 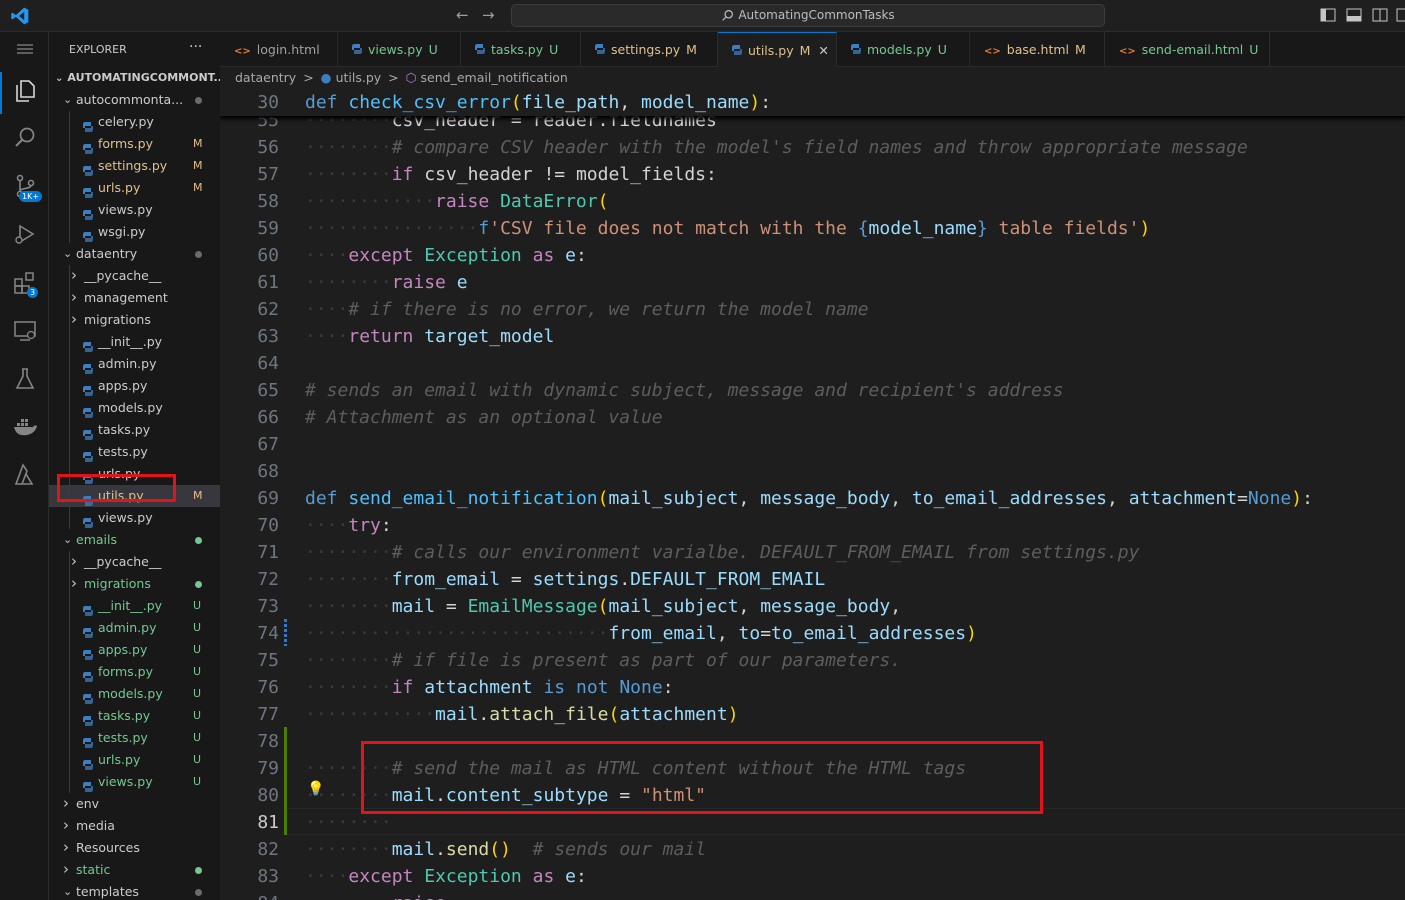 I want to click on tree-folder: › Resources, so click(x=134, y=848).